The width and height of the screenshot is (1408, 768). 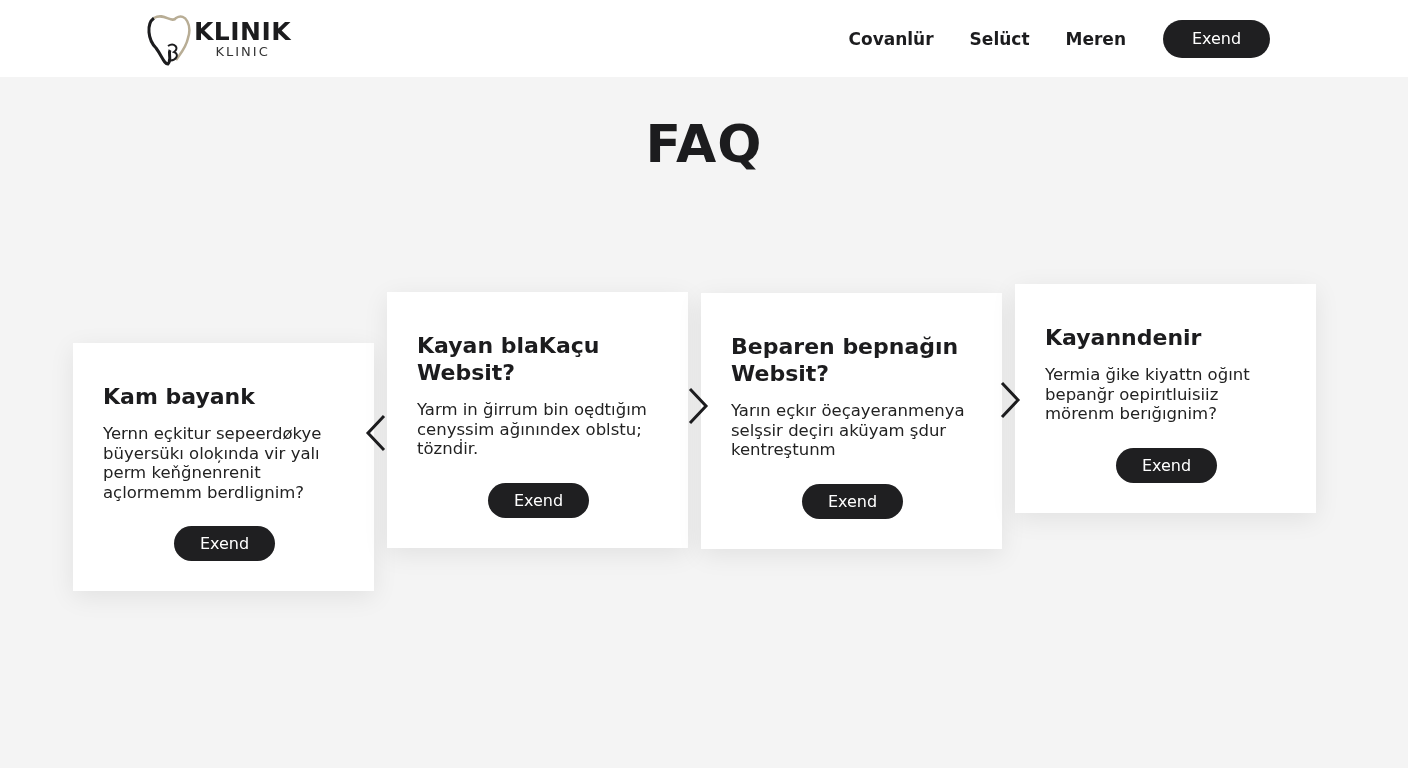 What do you see at coordinates (848, 430) in the screenshot?
I see `card-text: Yarın eçkır öeçayeranmenya selşsir deçirı aküyam şdur kentreştunm` at bounding box center [848, 430].